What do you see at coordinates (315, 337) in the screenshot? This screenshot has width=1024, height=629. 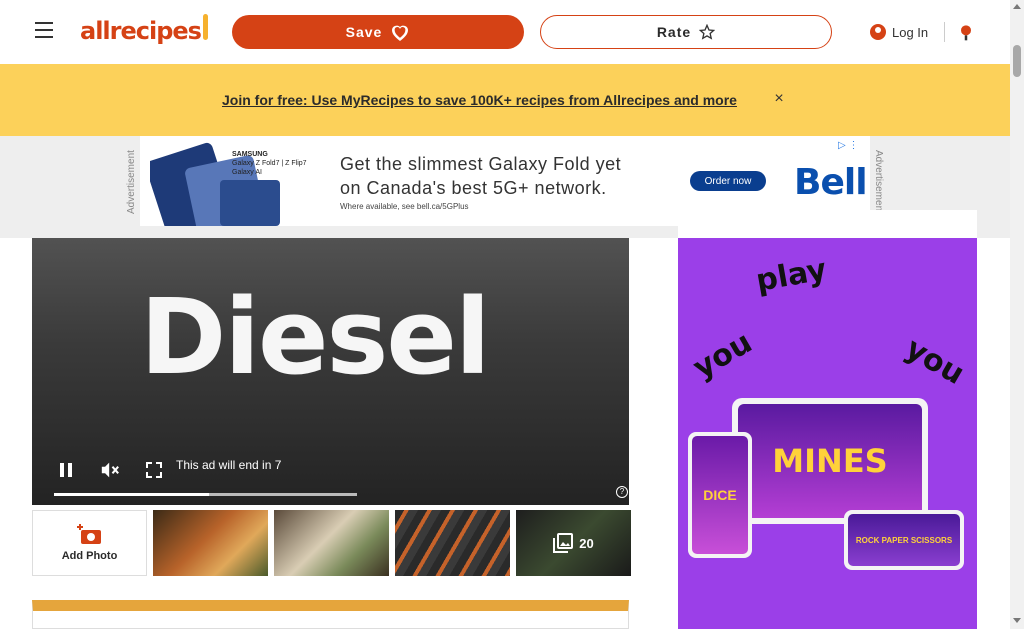 I see `video-title: Diesel` at bounding box center [315, 337].